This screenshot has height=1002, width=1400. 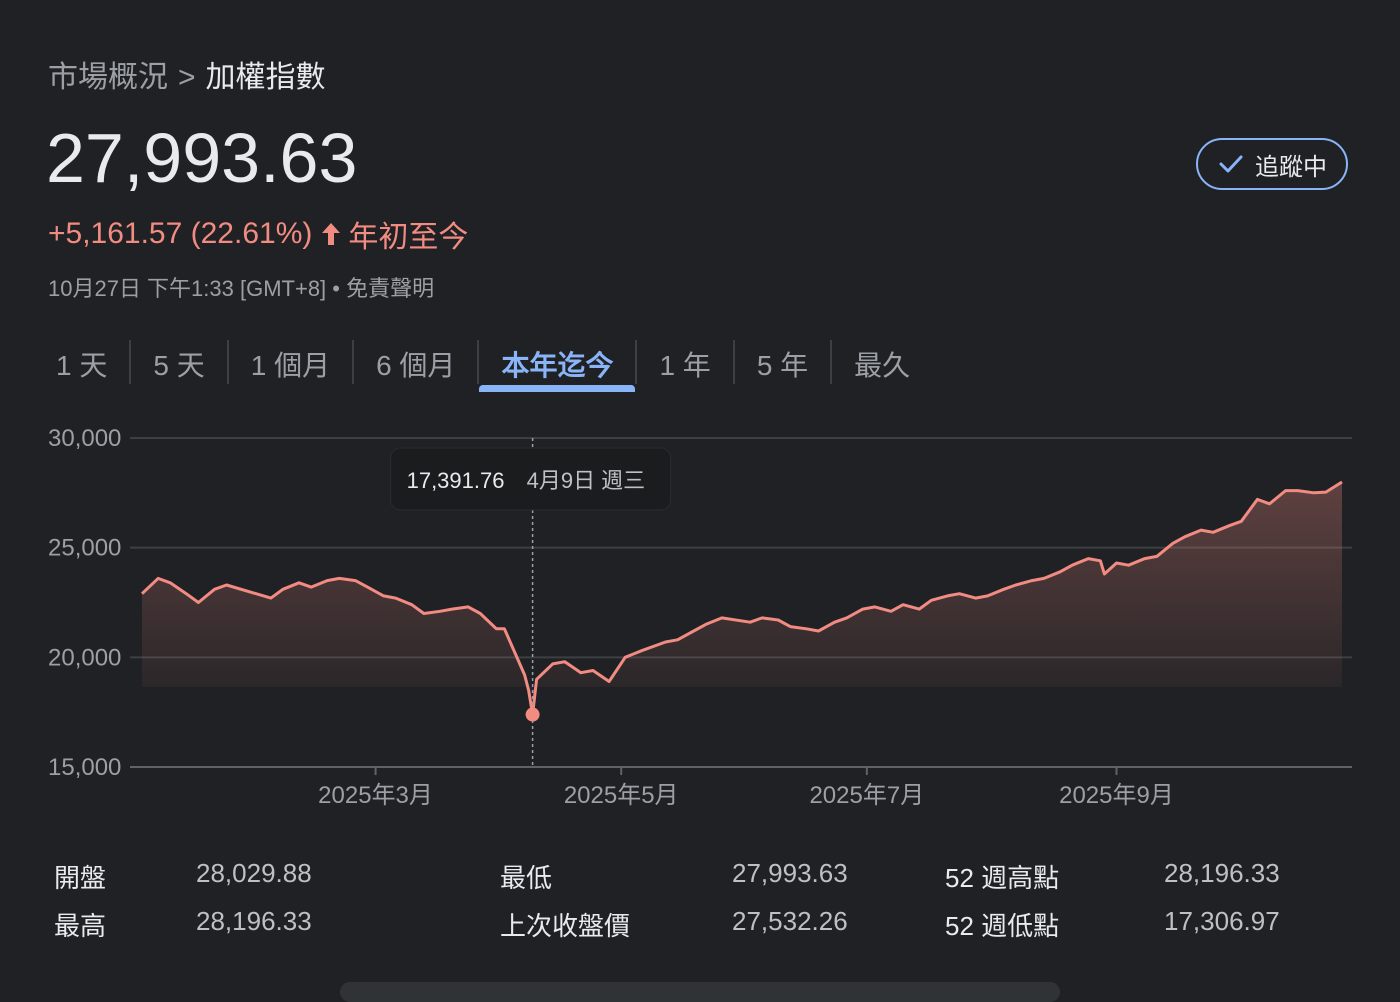 What do you see at coordinates (254, 921) in the screenshot?
I see `stat-value-high: 28,196.33` at bounding box center [254, 921].